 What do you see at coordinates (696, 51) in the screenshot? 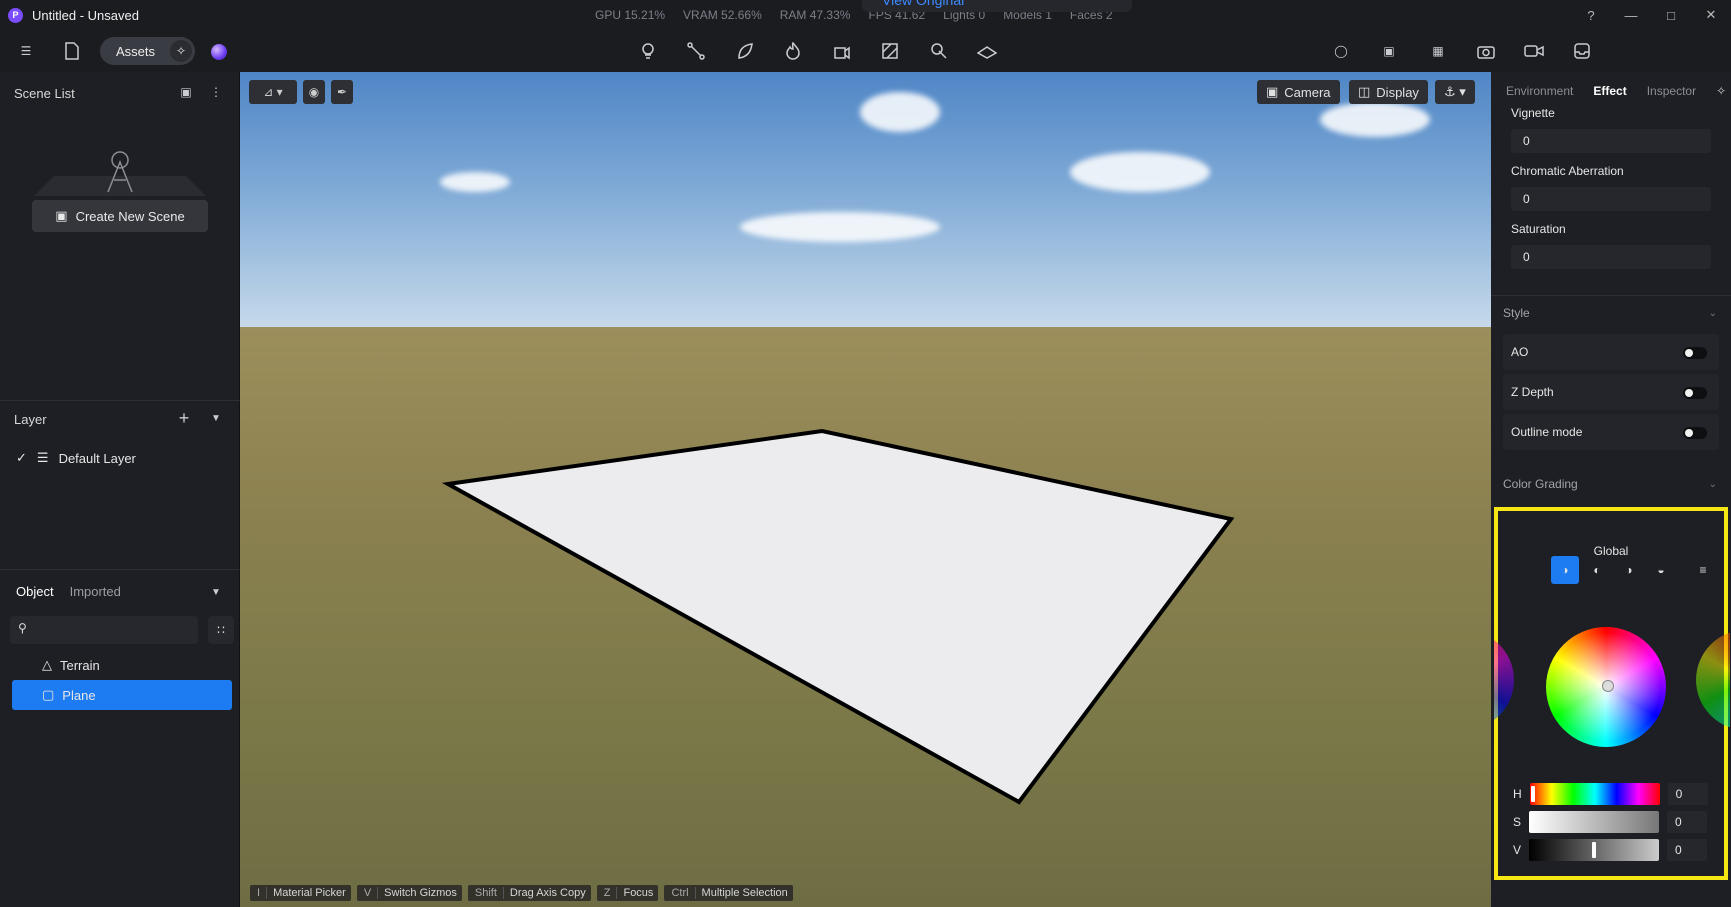
I see `path-tool-icon` at bounding box center [696, 51].